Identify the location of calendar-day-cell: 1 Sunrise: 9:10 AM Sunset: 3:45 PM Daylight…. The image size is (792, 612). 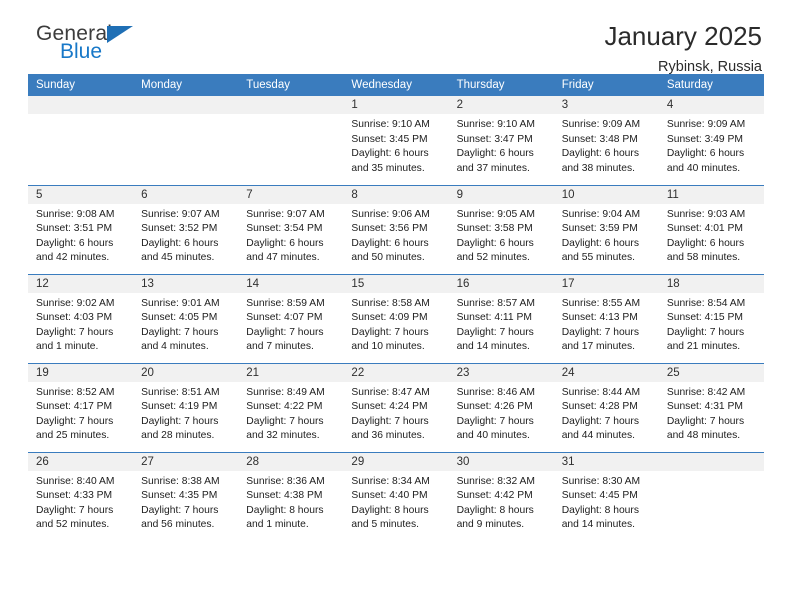
(396, 140).